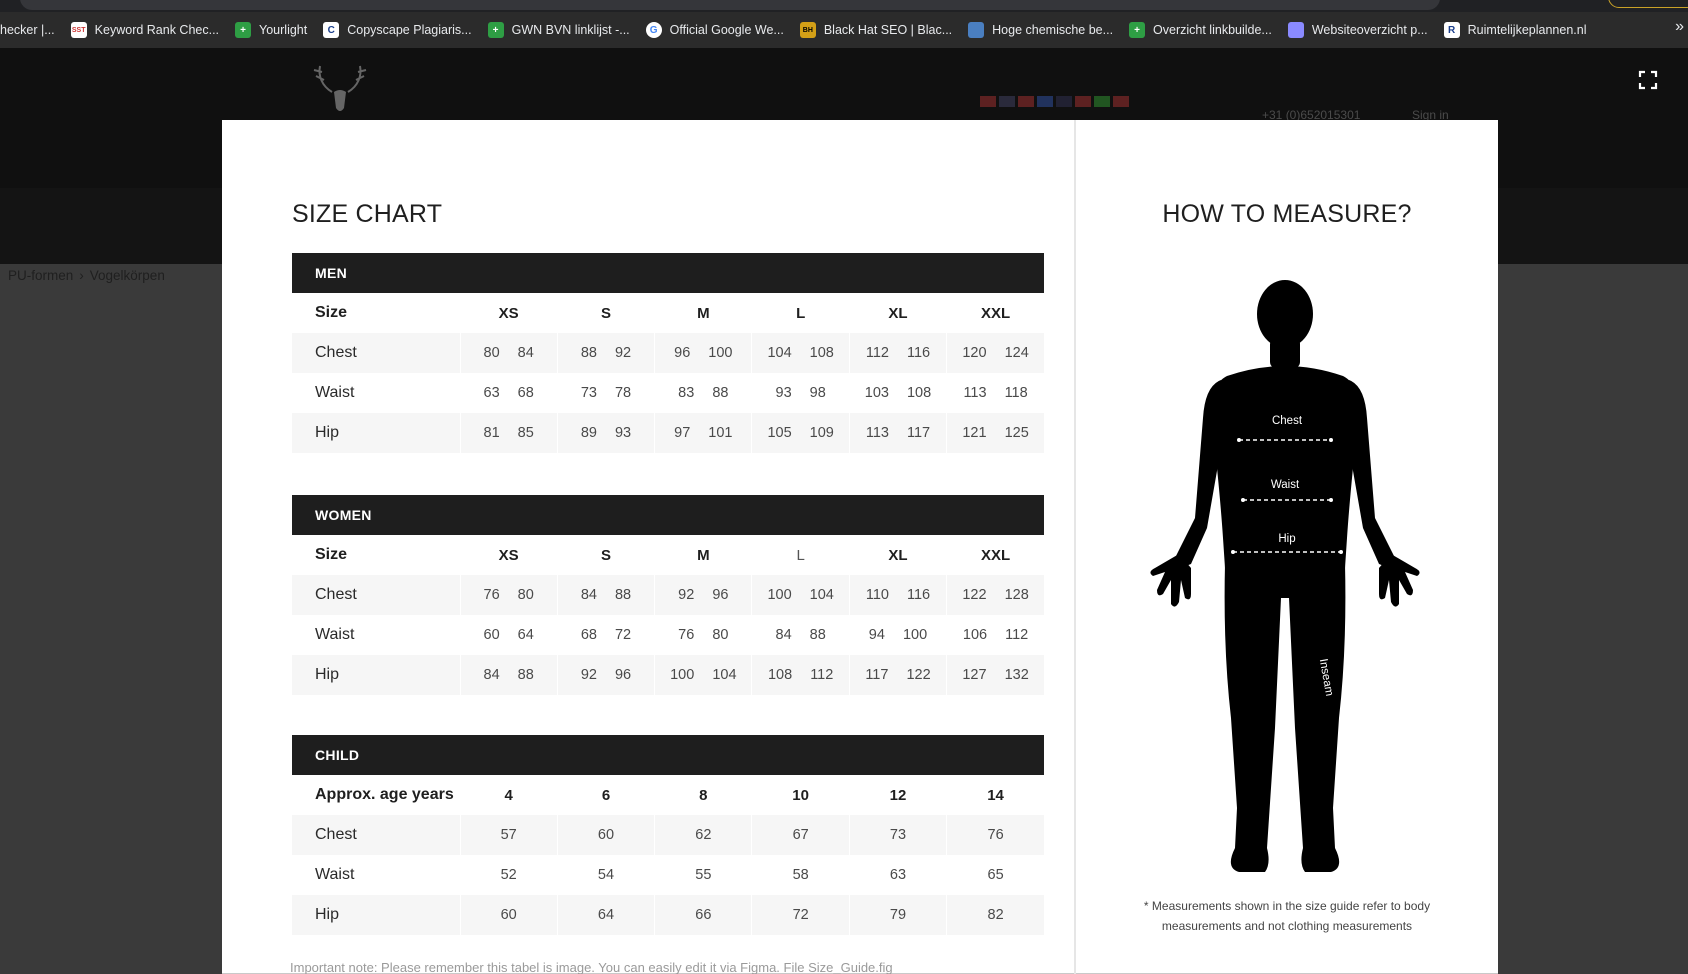 This screenshot has width=1688, height=974. I want to click on column-header: 12, so click(897, 795).